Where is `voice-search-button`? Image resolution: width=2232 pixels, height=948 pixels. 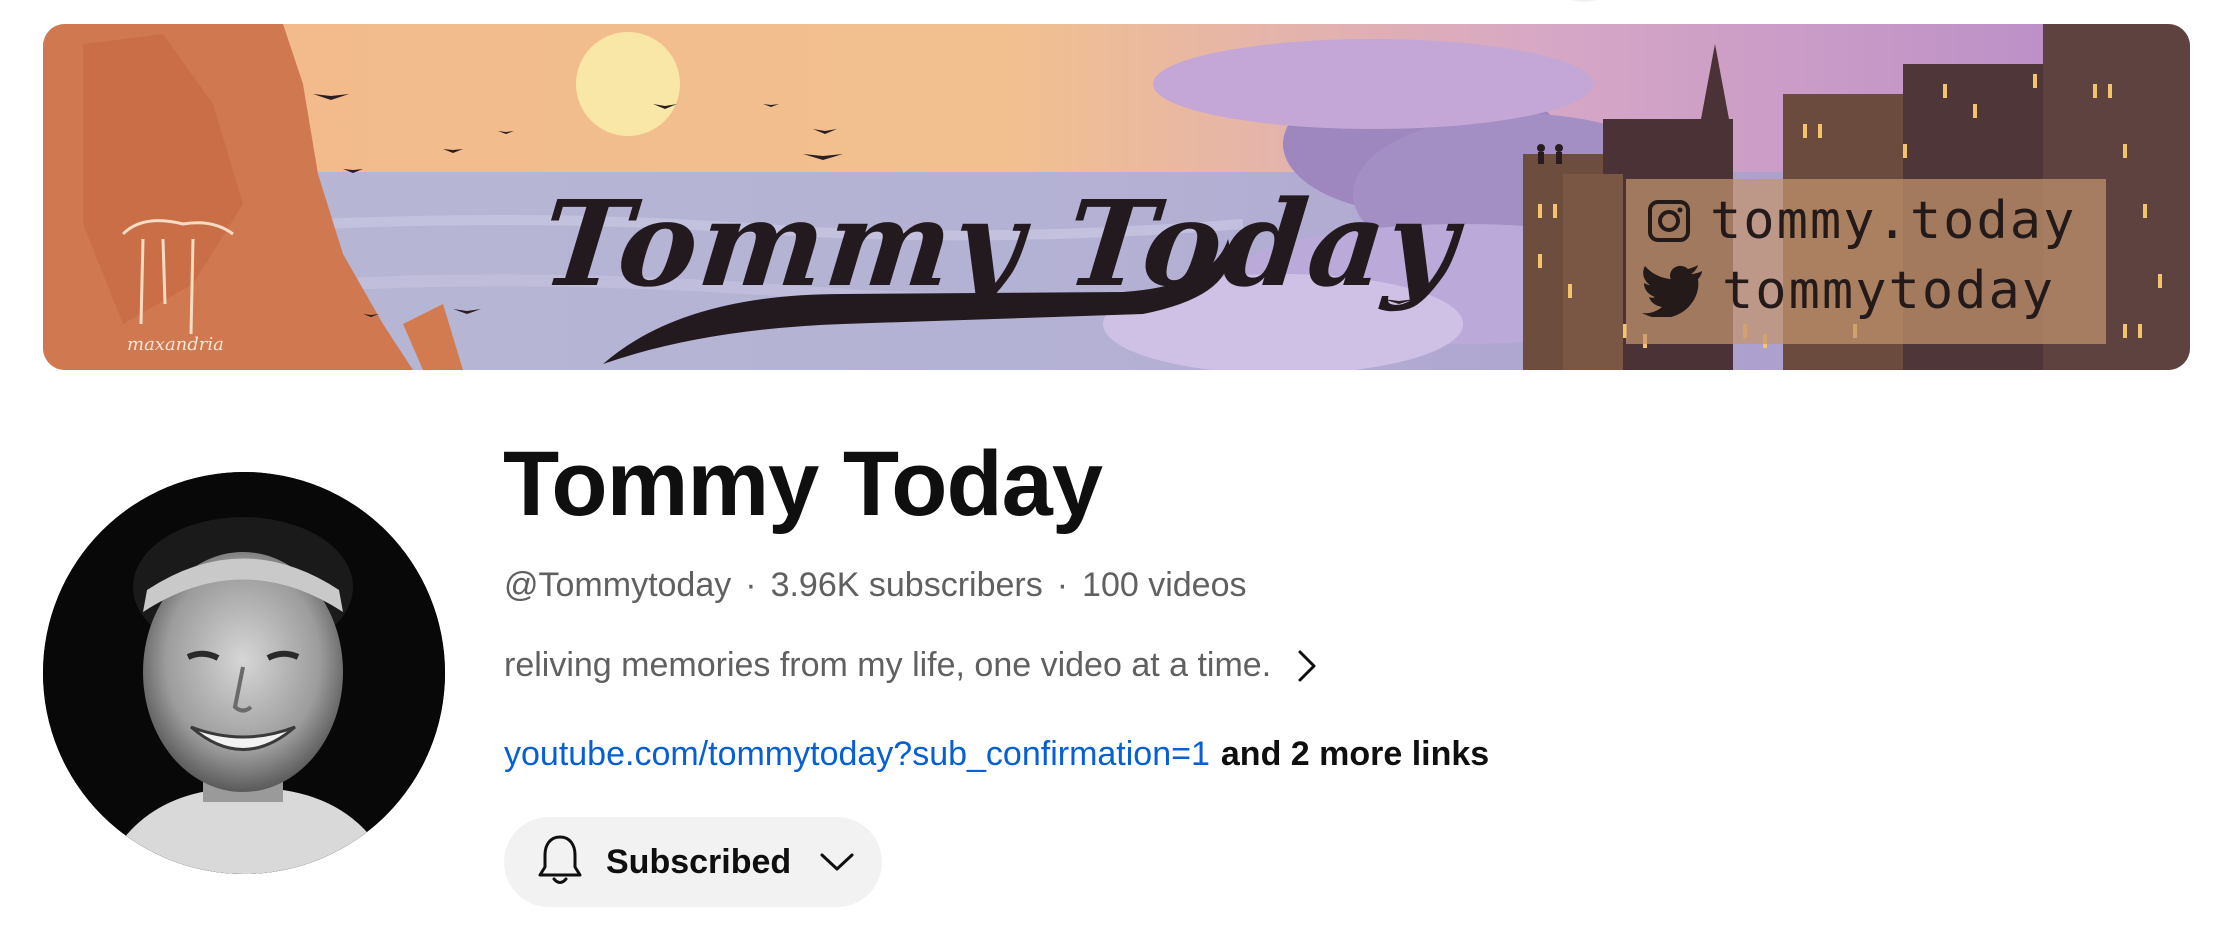
voice-search-button is located at coordinates (1584, 1).